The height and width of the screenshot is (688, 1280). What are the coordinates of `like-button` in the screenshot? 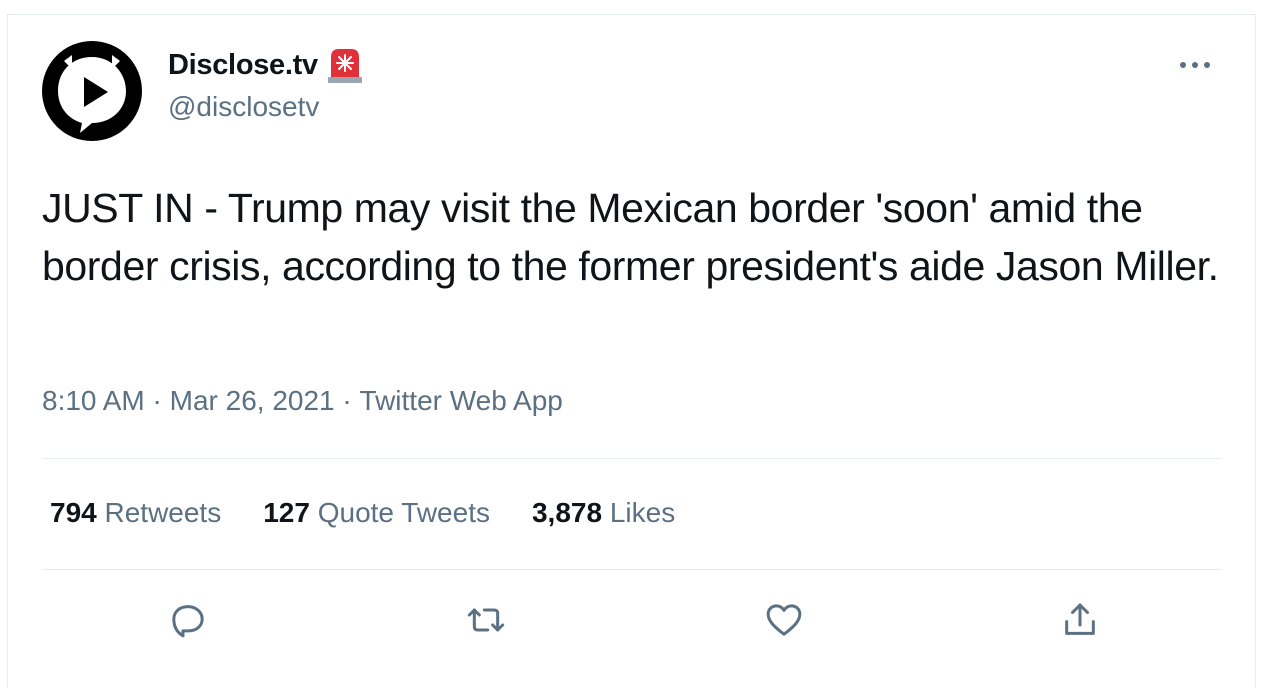 It's located at (784, 620).